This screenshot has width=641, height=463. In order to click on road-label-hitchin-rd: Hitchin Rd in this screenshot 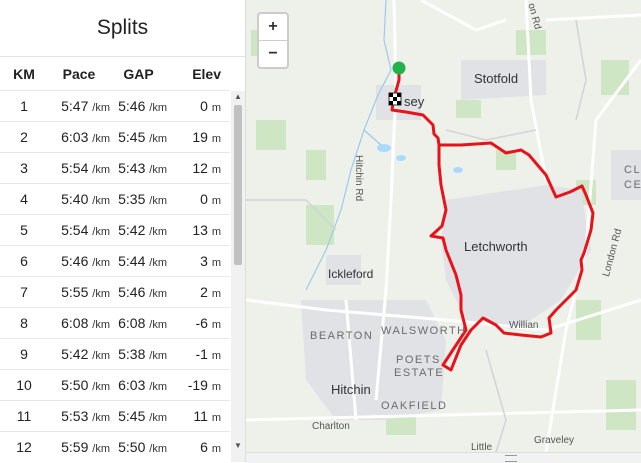, I will do `click(358, 178)`.